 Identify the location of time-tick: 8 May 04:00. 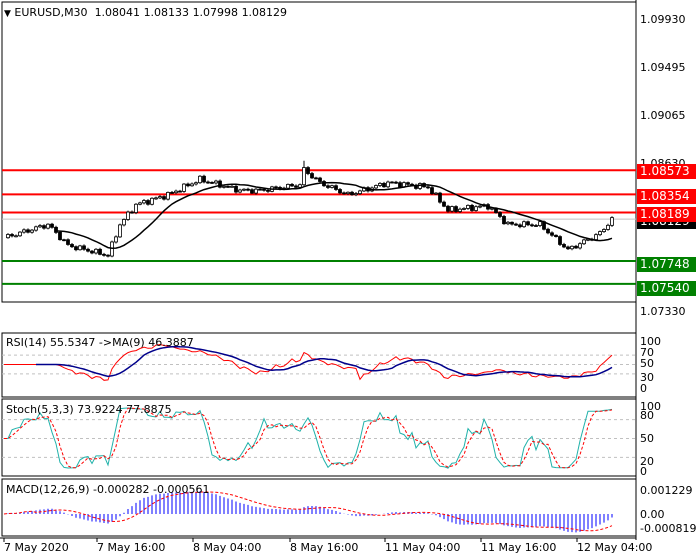
(227, 547).